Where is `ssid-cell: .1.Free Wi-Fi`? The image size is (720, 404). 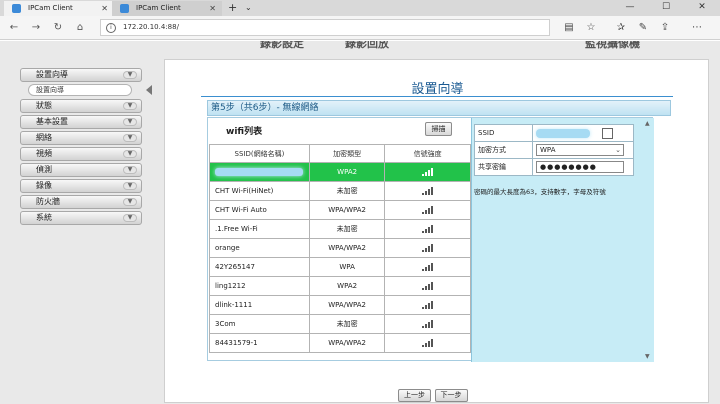
ssid-cell: .1.Free Wi-Fi is located at coordinates (259, 229).